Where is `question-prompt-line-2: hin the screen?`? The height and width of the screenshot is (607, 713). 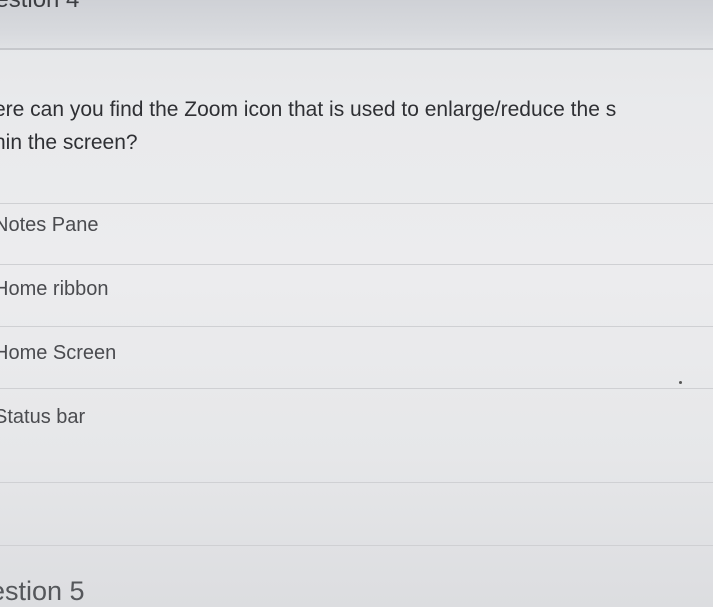 question-prompt-line-2: hin the screen? is located at coordinates (69, 142).